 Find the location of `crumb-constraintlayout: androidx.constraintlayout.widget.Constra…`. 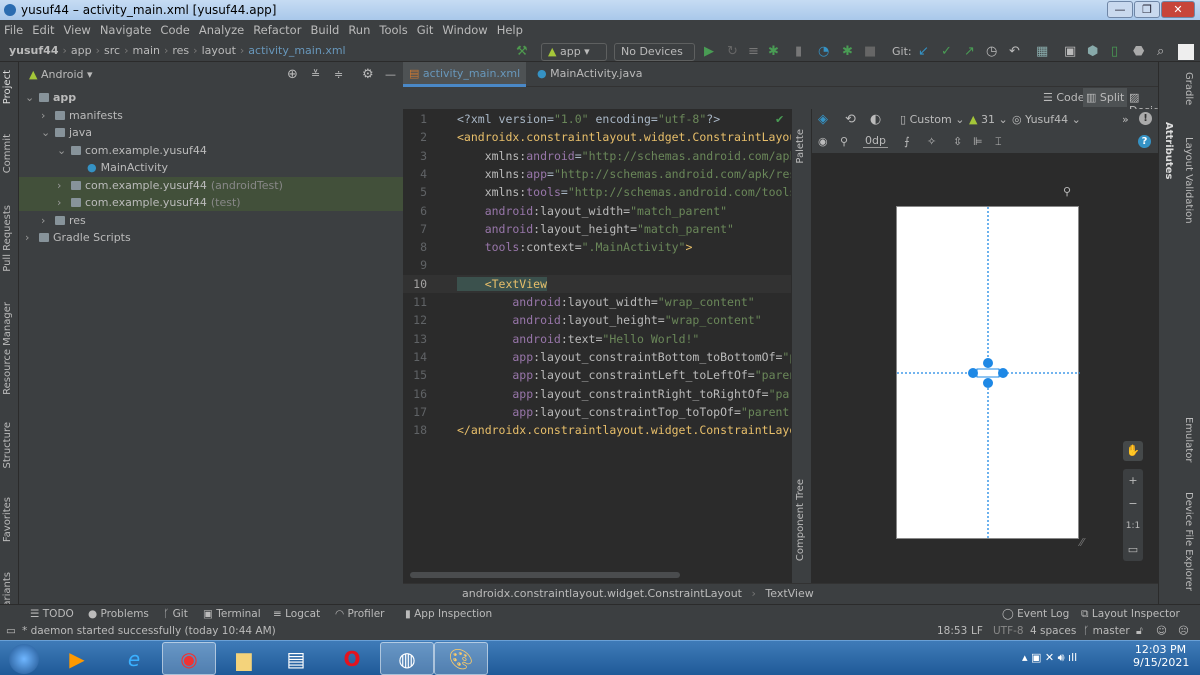

crumb-constraintlayout: androidx.constraintlayout.widget.Constra… is located at coordinates (602, 593).